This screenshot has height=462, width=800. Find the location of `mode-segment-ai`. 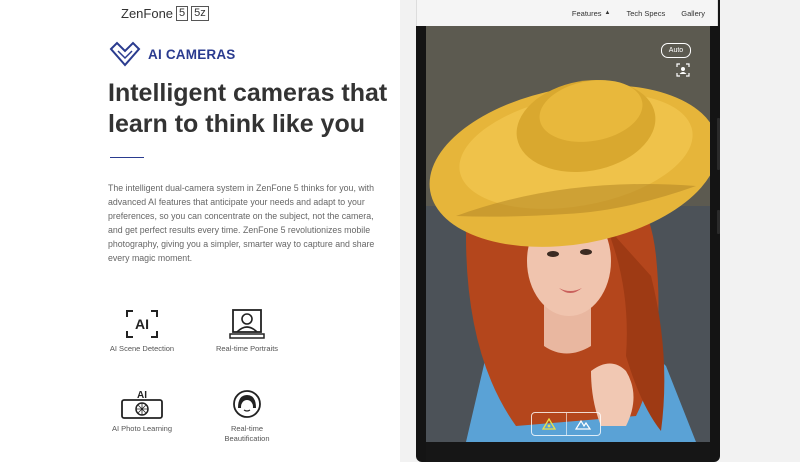

mode-segment-ai is located at coordinates (549, 424).